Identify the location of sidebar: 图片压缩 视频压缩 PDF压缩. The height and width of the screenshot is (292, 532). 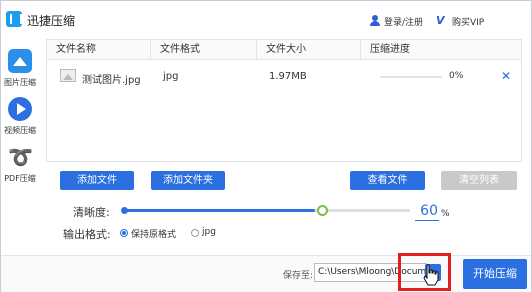
(20, 147).